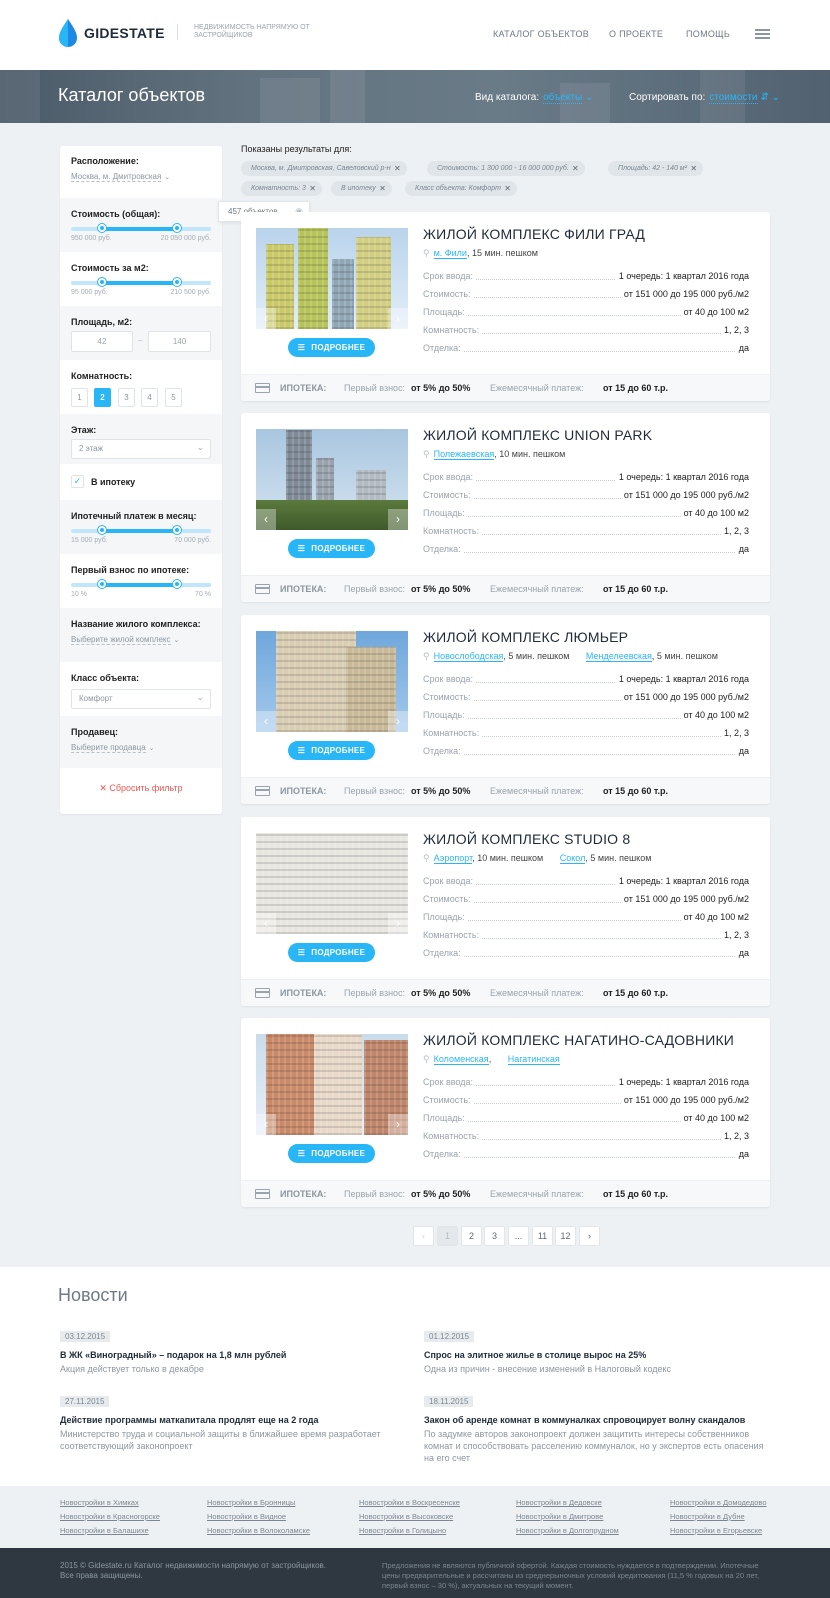 This screenshot has width=830, height=1598. What do you see at coordinates (361, 188) in the screenshot?
I see `filter-tag: В ипотеку ✕` at bounding box center [361, 188].